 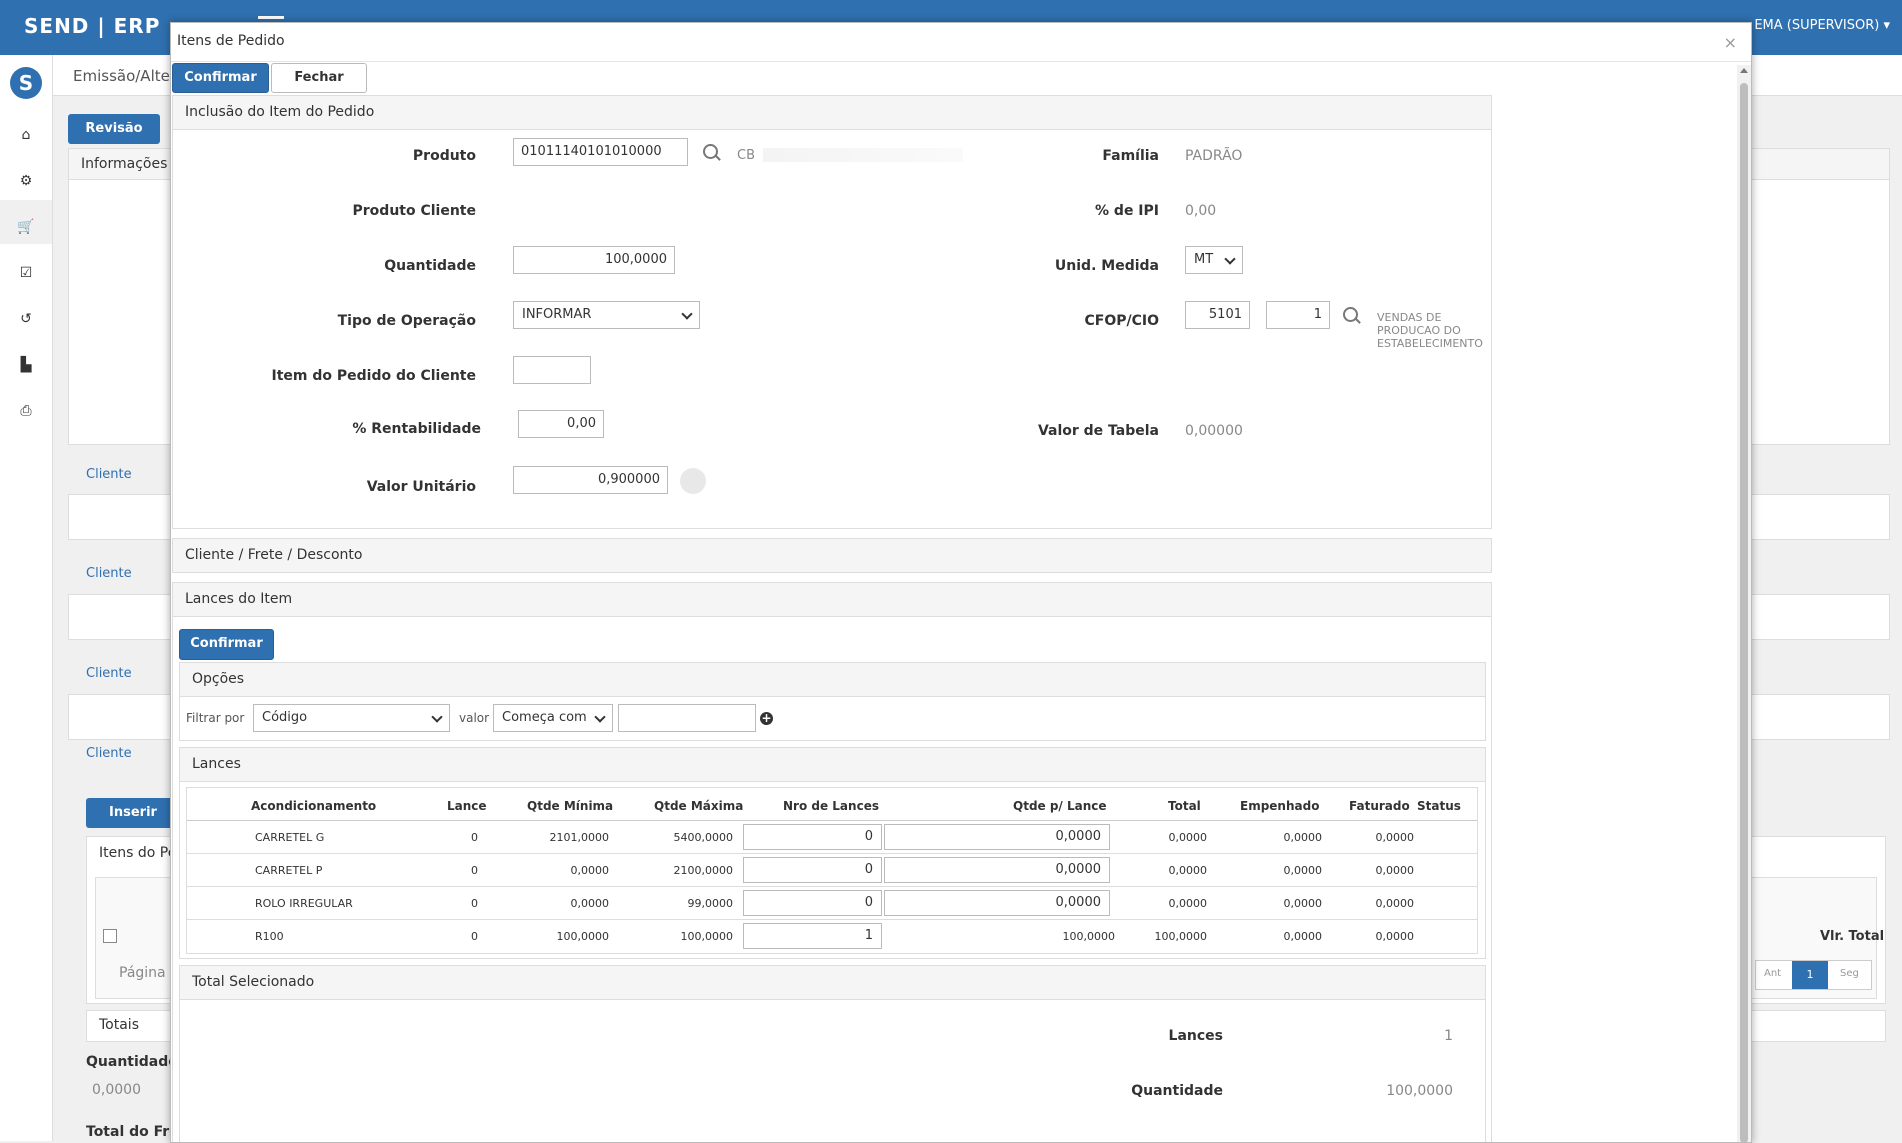 I want to click on col-acondicionamento: Acondicionamento, so click(x=313, y=806).